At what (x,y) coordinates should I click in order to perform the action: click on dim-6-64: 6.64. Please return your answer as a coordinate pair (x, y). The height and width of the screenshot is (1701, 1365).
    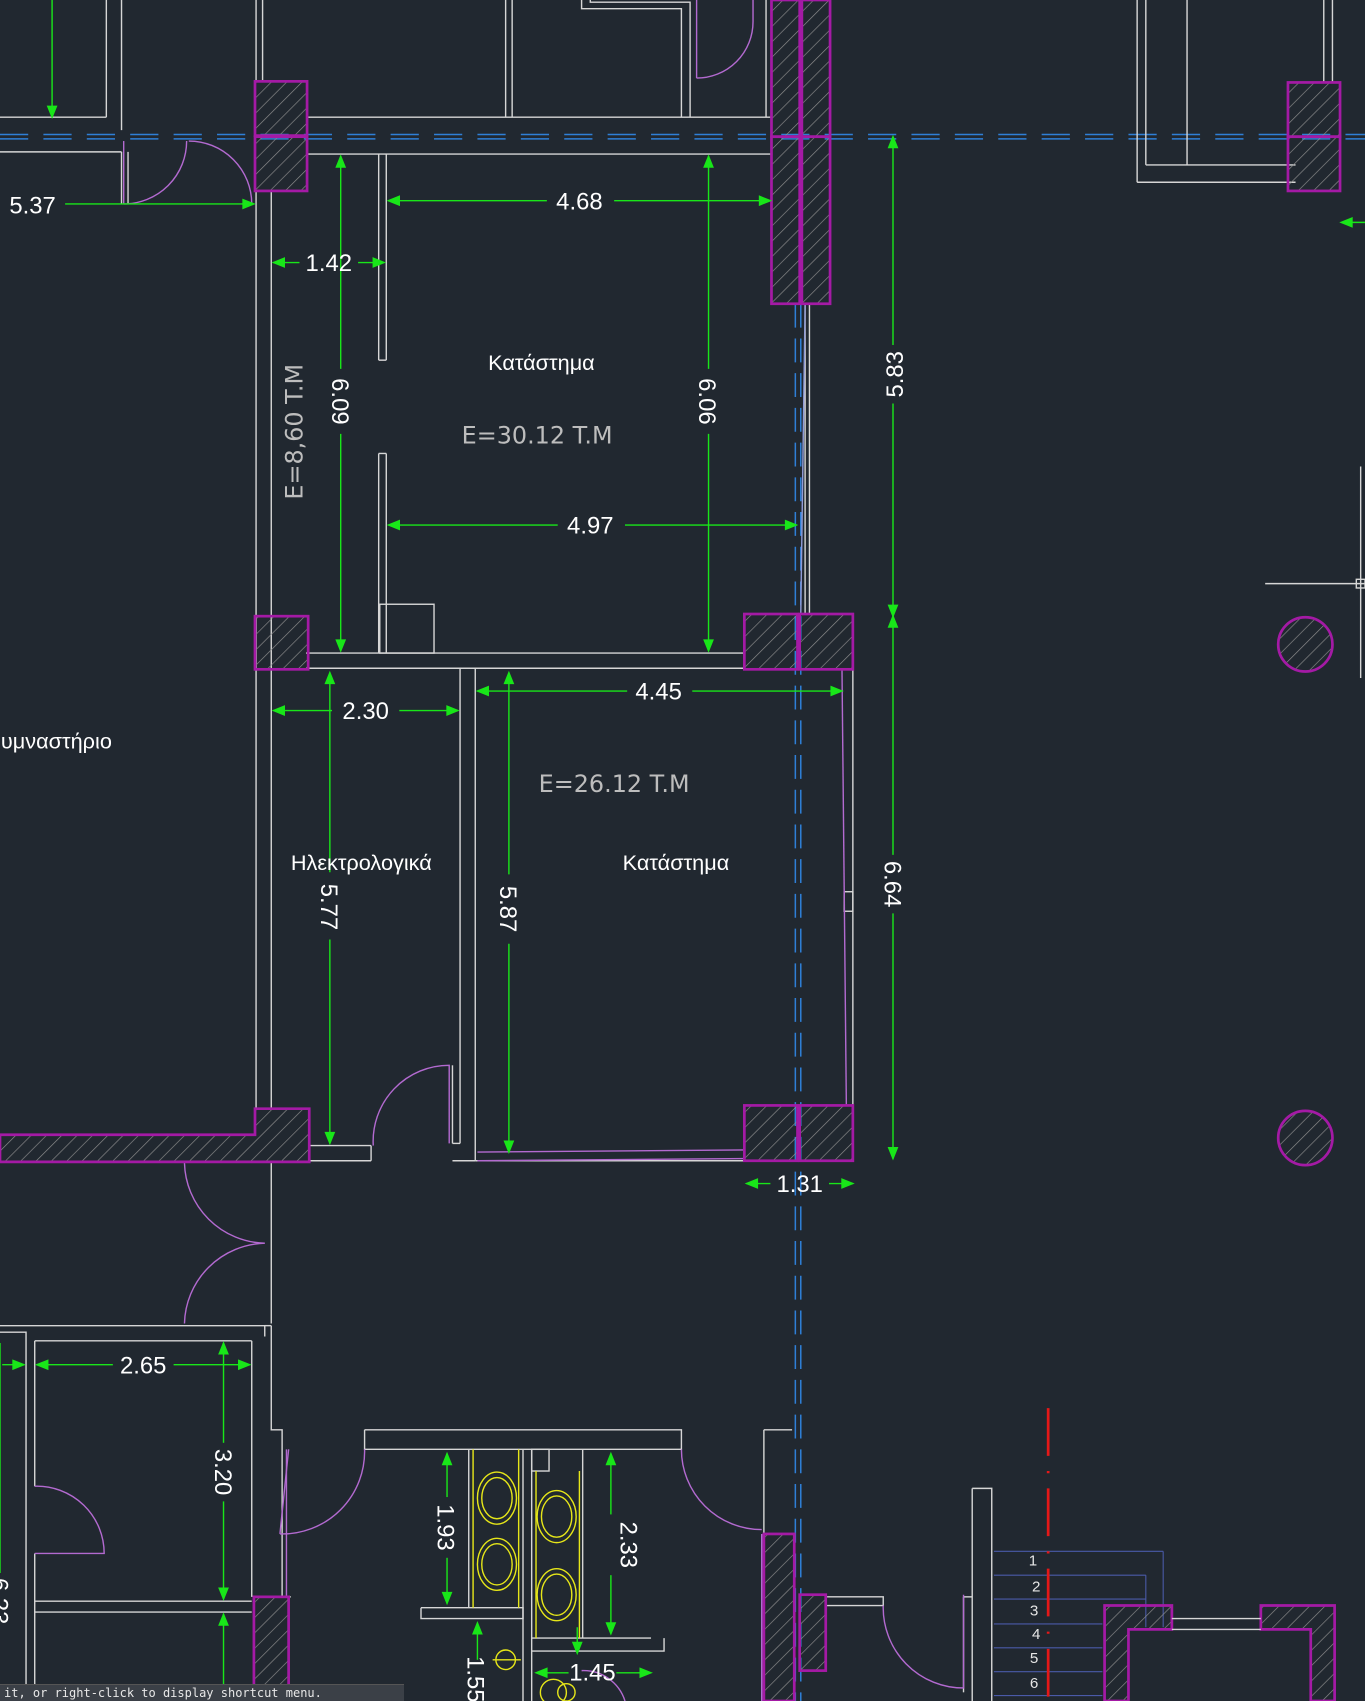
    Looking at the image, I should click on (891, 884).